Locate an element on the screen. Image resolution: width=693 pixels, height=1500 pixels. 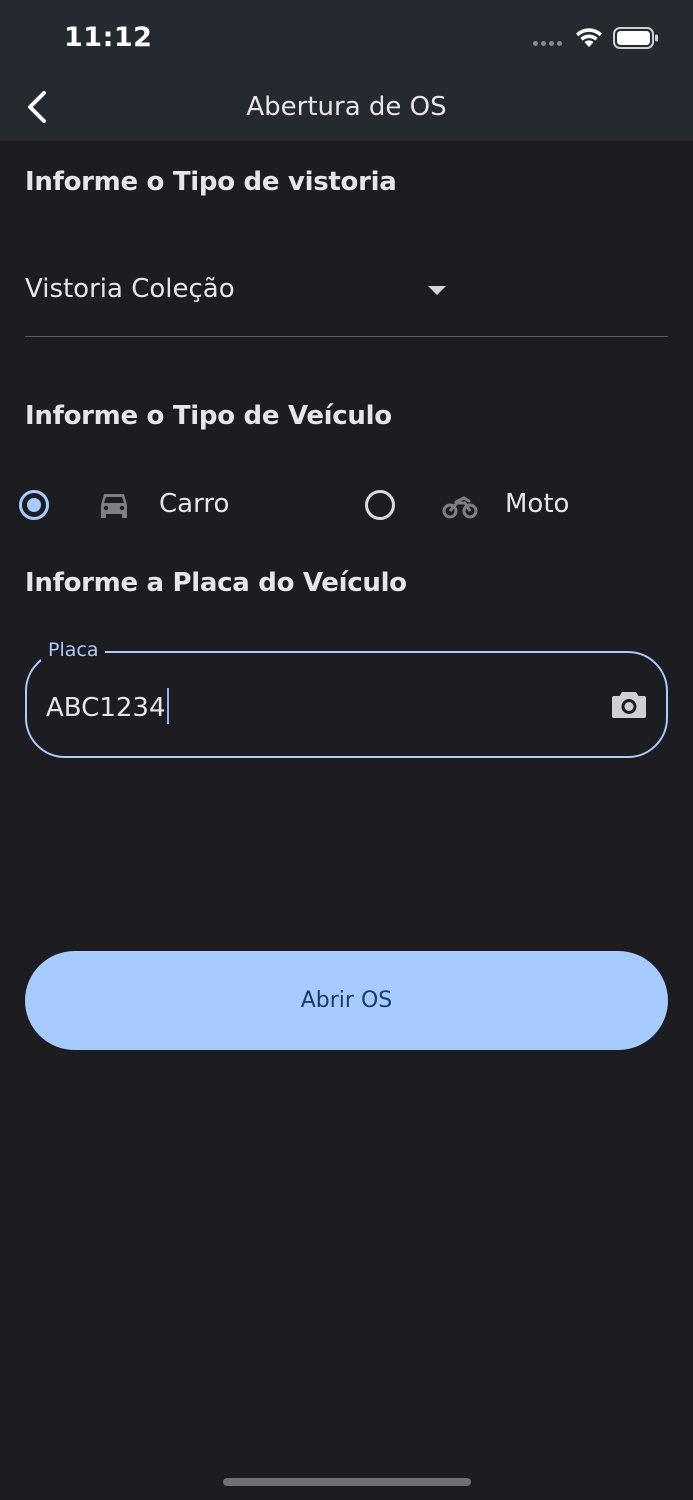
vehicle-type-heading: Informe o Tipo de Veículo is located at coordinates (208, 416).